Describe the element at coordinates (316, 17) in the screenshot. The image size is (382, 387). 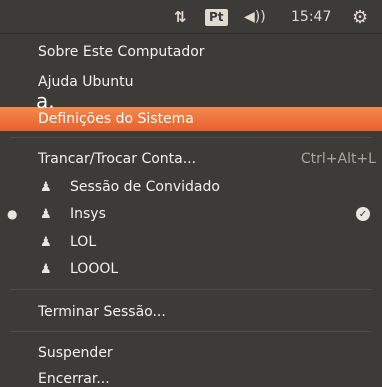
I see `clock: 15:47` at that location.